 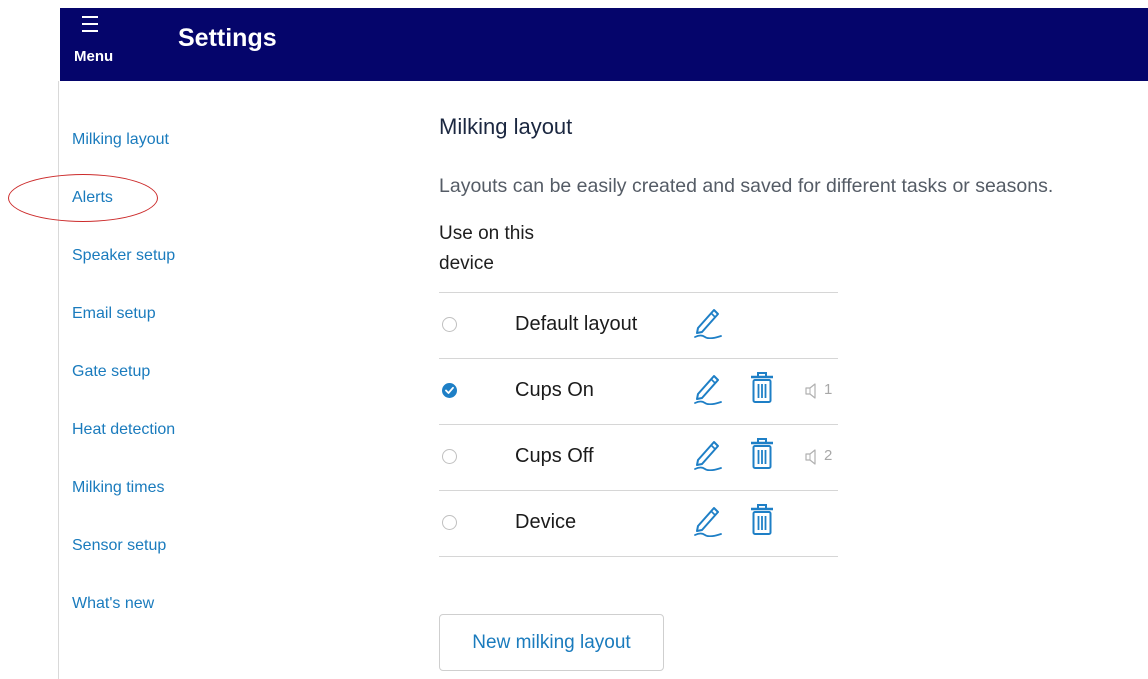 I want to click on layout-name: Cups Off, so click(x=554, y=456).